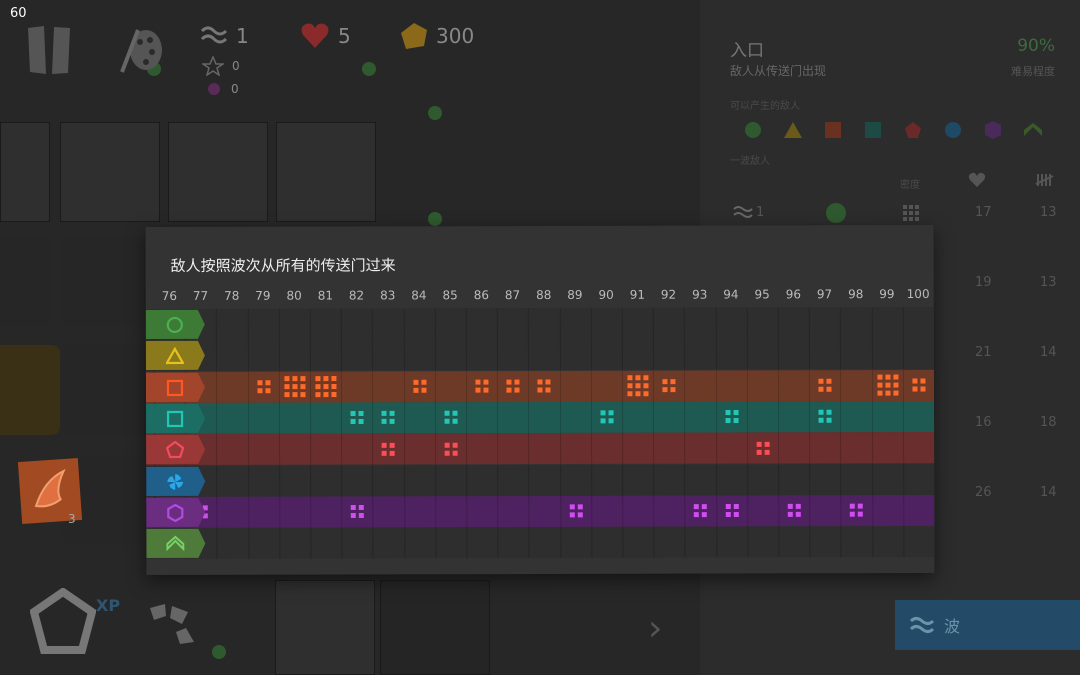 The height and width of the screenshot is (675, 1080). What do you see at coordinates (437, 36) in the screenshot?
I see `coins-counter: 300` at bounding box center [437, 36].